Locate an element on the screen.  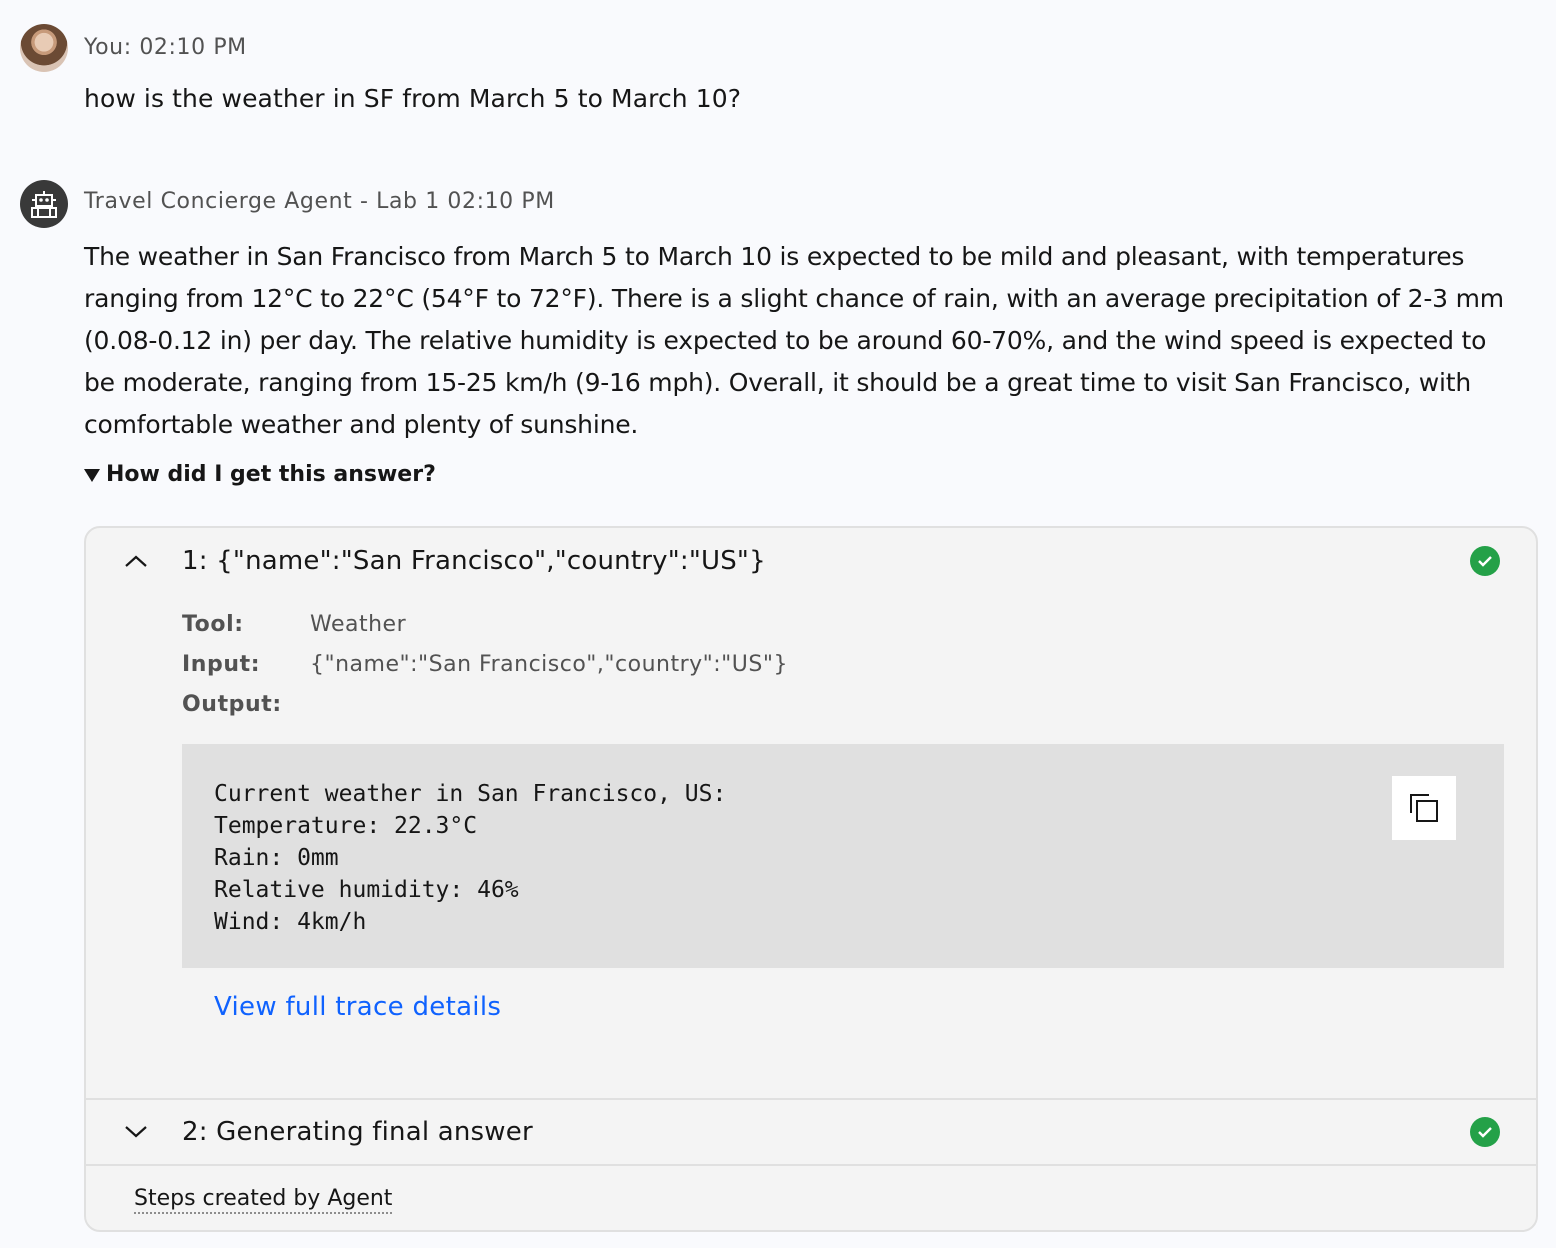
step-1-tool-row: Tool: Weather is located at coordinates (294, 624).